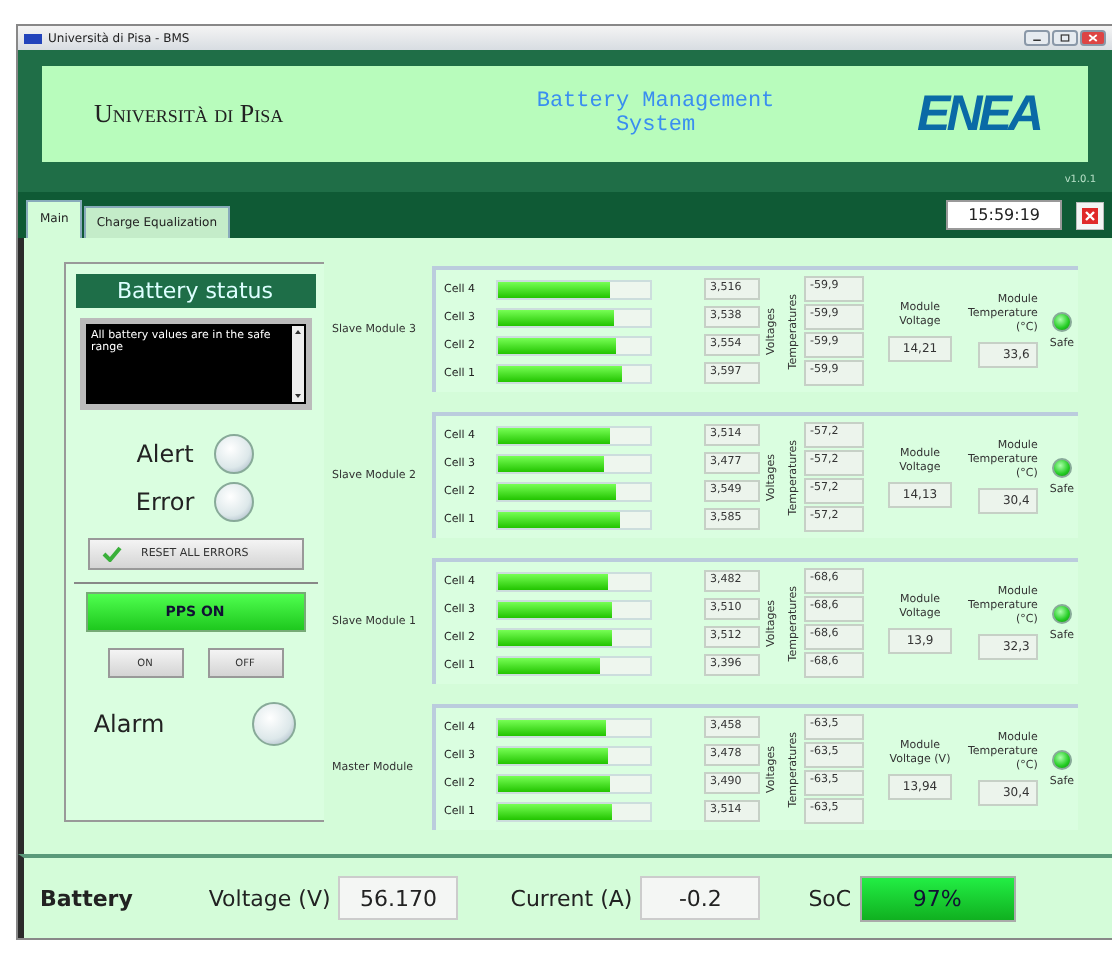 The height and width of the screenshot is (954, 1112). What do you see at coordinates (190, 114) in the screenshot?
I see `university-name: Università di Pisa` at bounding box center [190, 114].